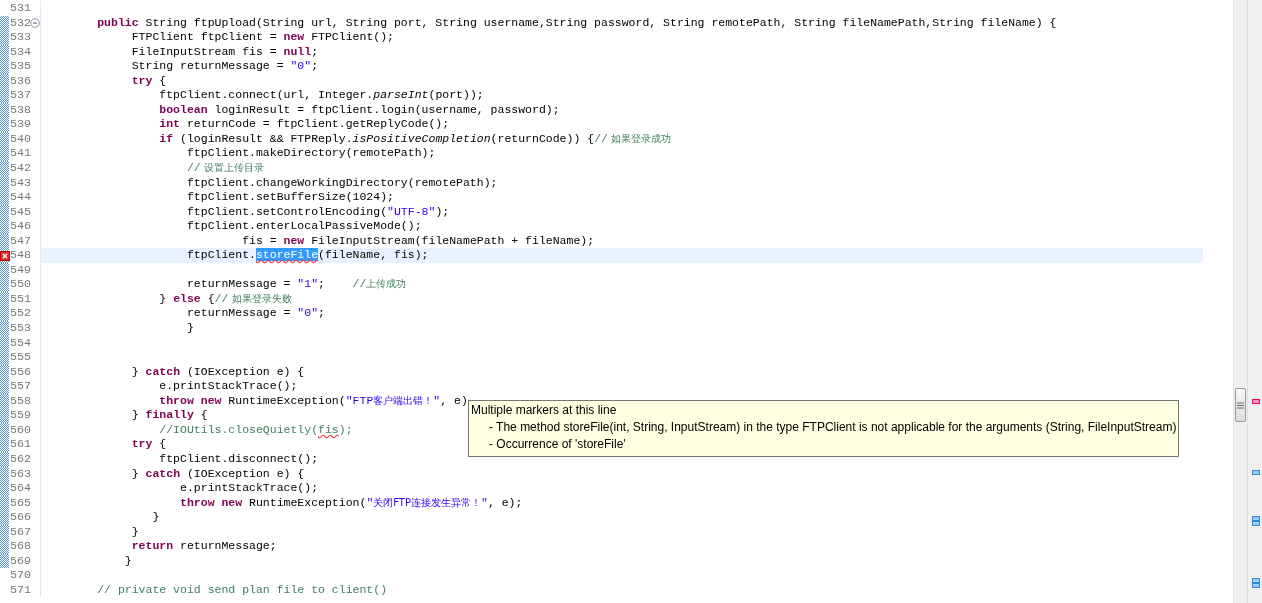  Describe the element at coordinates (600, 22) in the screenshot. I see `code-text: String ftpUpload(String url, String port, String username,String password, String remotePath, String fileNamePath,String fileName) {` at that location.